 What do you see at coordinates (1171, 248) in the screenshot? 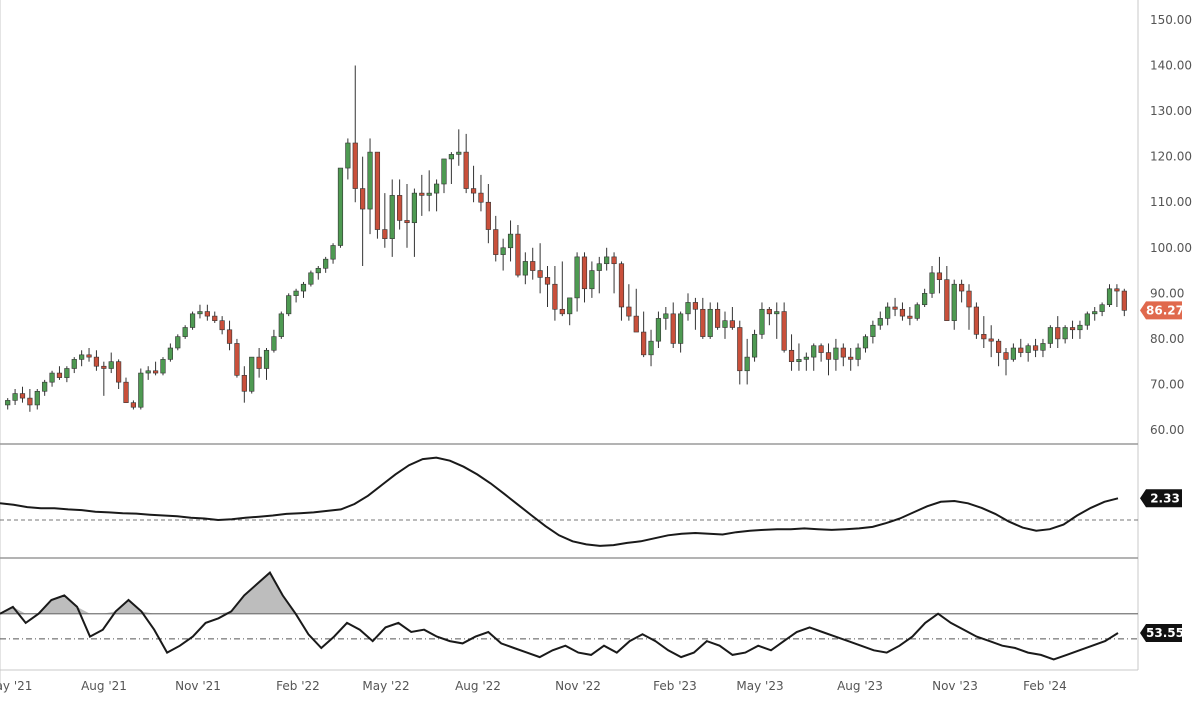
I see `y-tick-label: 100.00` at bounding box center [1171, 248].